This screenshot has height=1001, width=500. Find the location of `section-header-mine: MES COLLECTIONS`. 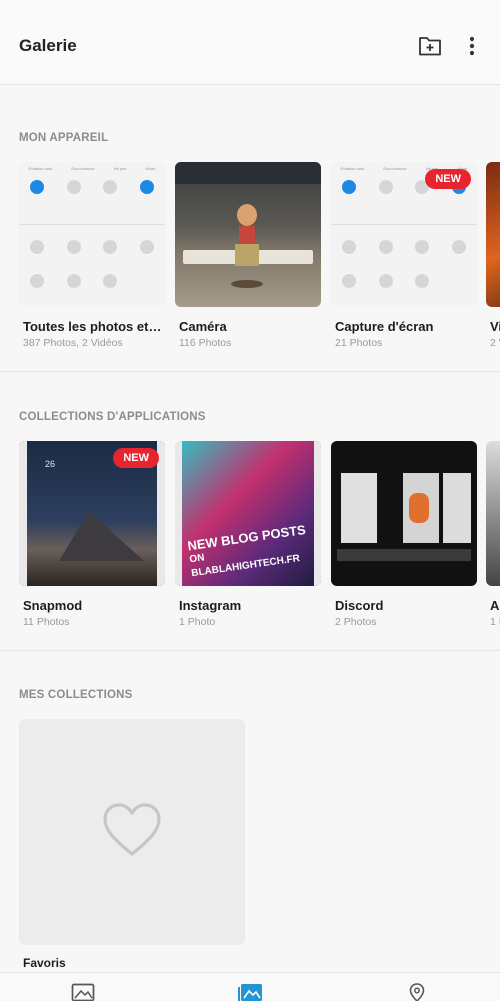

section-header-mine: MES COLLECTIONS is located at coordinates (76, 695).